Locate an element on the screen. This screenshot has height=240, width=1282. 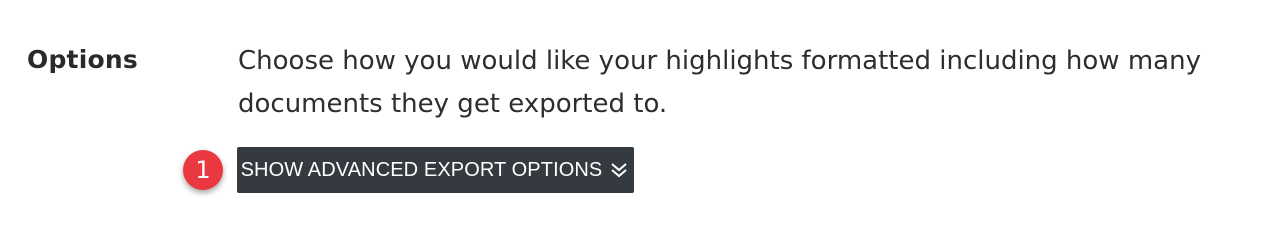
step-number-badge: 1 is located at coordinates (203, 170).